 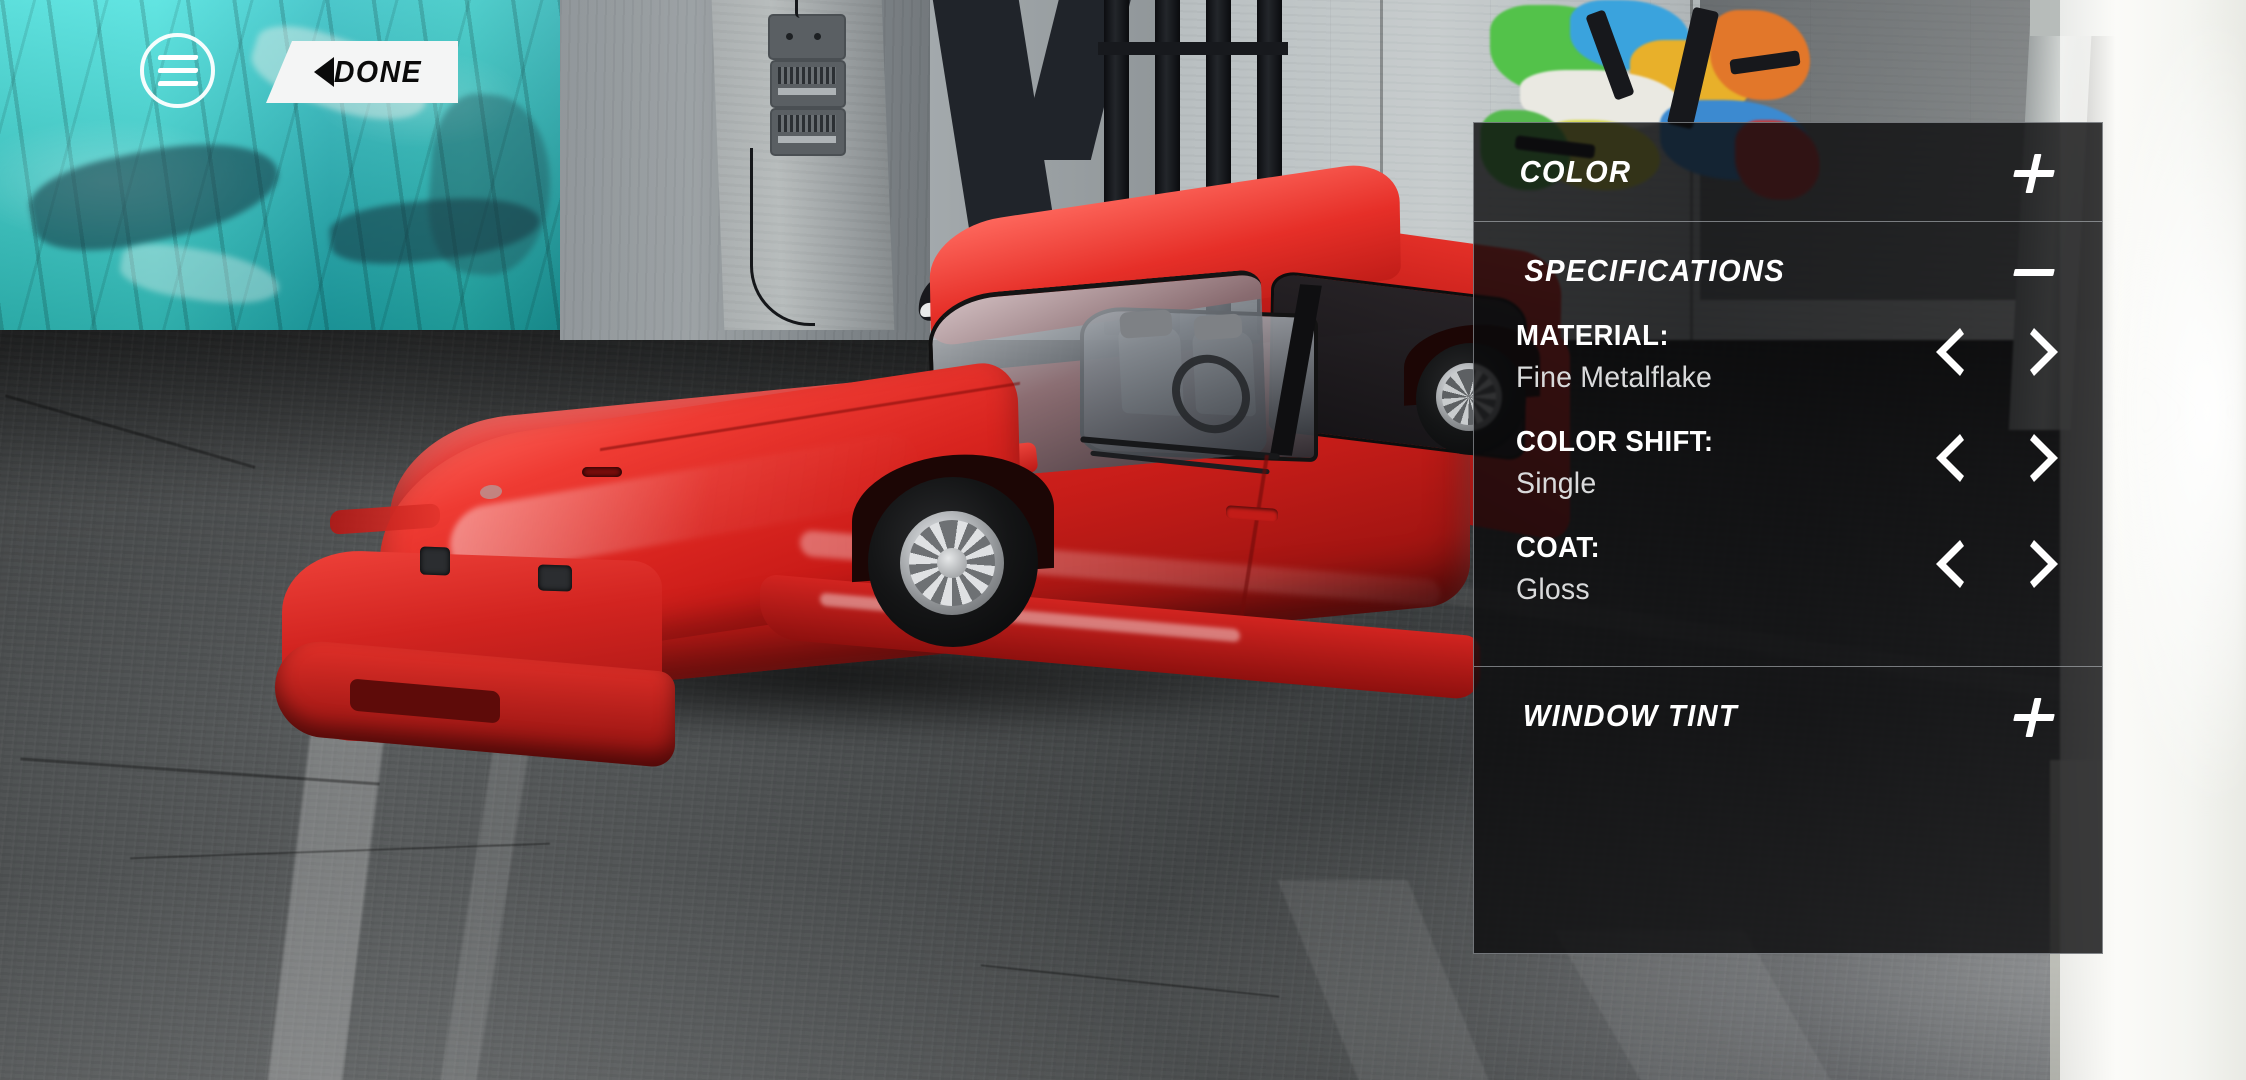 What do you see at coordinates (1997, 352) in the screenshot?
I see `spec-stepper-material` at bounding box center [1997, 352].